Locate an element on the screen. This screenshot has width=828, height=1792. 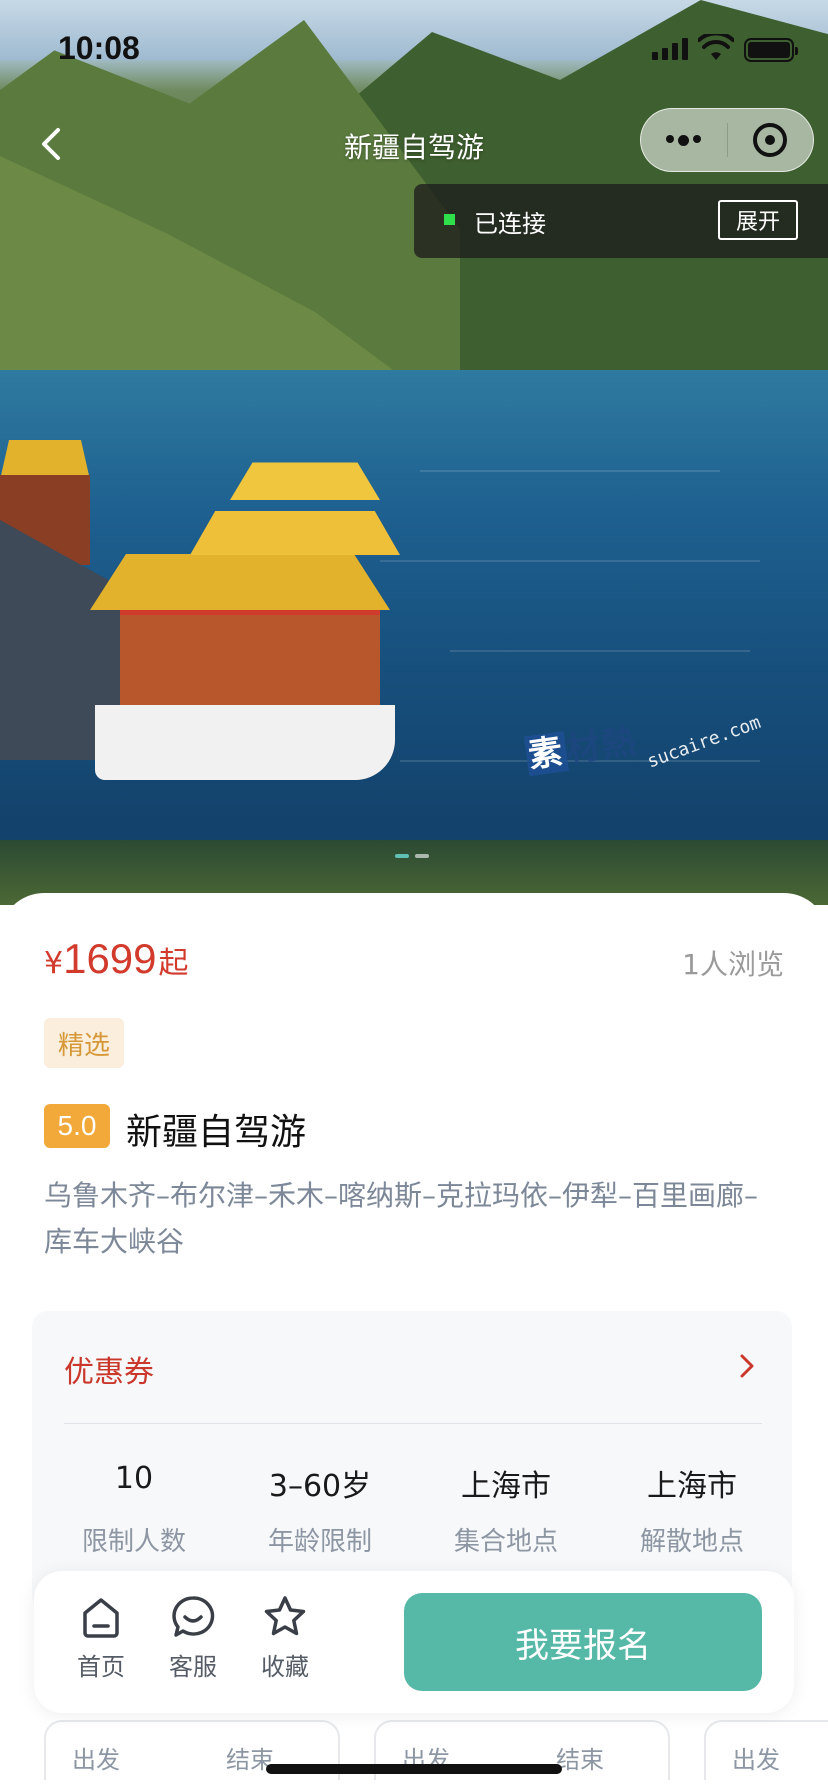
expand-button: 展开 is located at coordinates (758, 220).